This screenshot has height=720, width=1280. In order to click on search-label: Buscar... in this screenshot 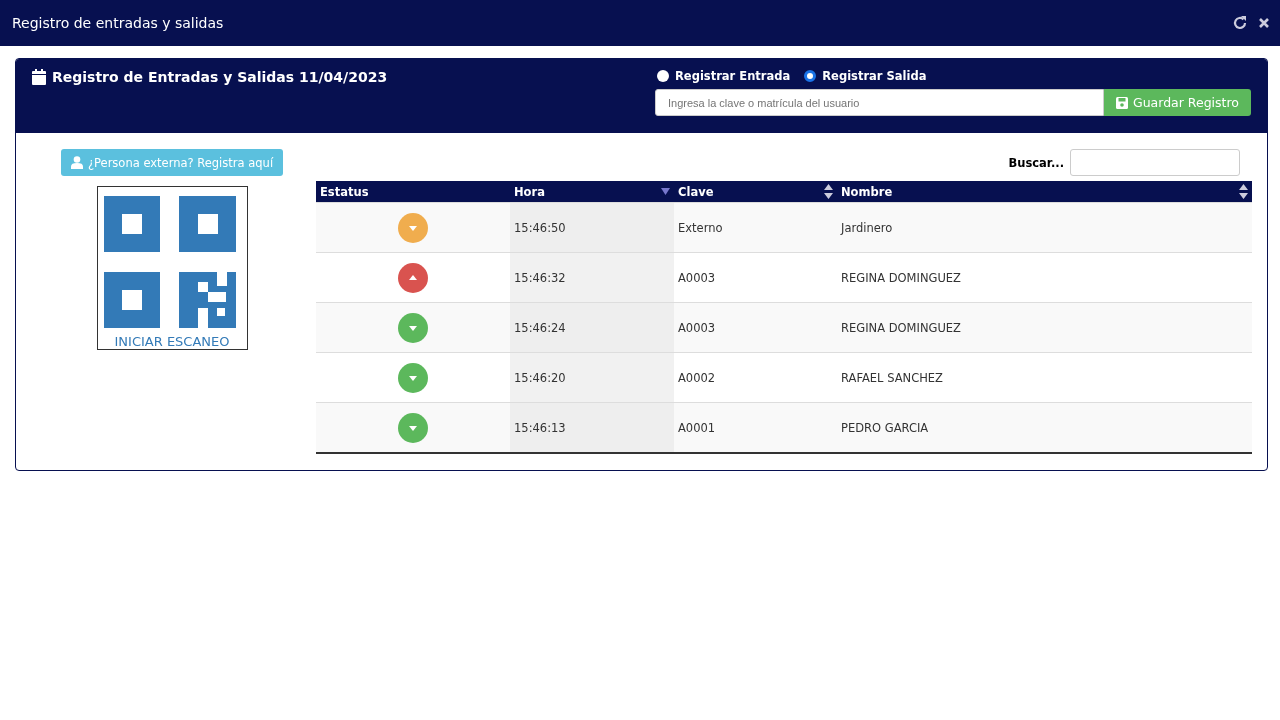, I will do `click(1036, 162)`.